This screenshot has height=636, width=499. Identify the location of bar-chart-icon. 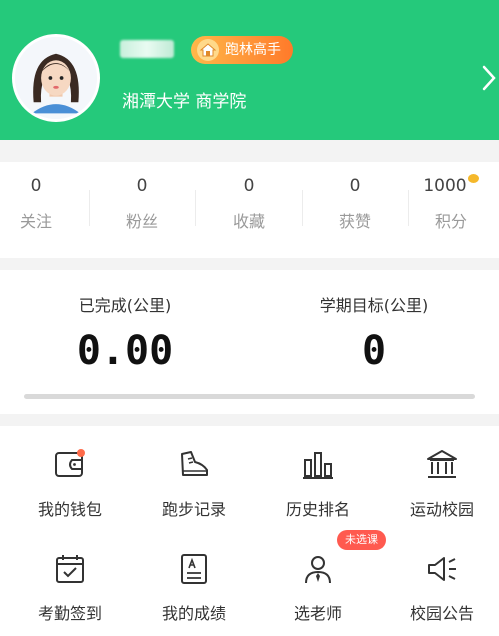
(318, 465).